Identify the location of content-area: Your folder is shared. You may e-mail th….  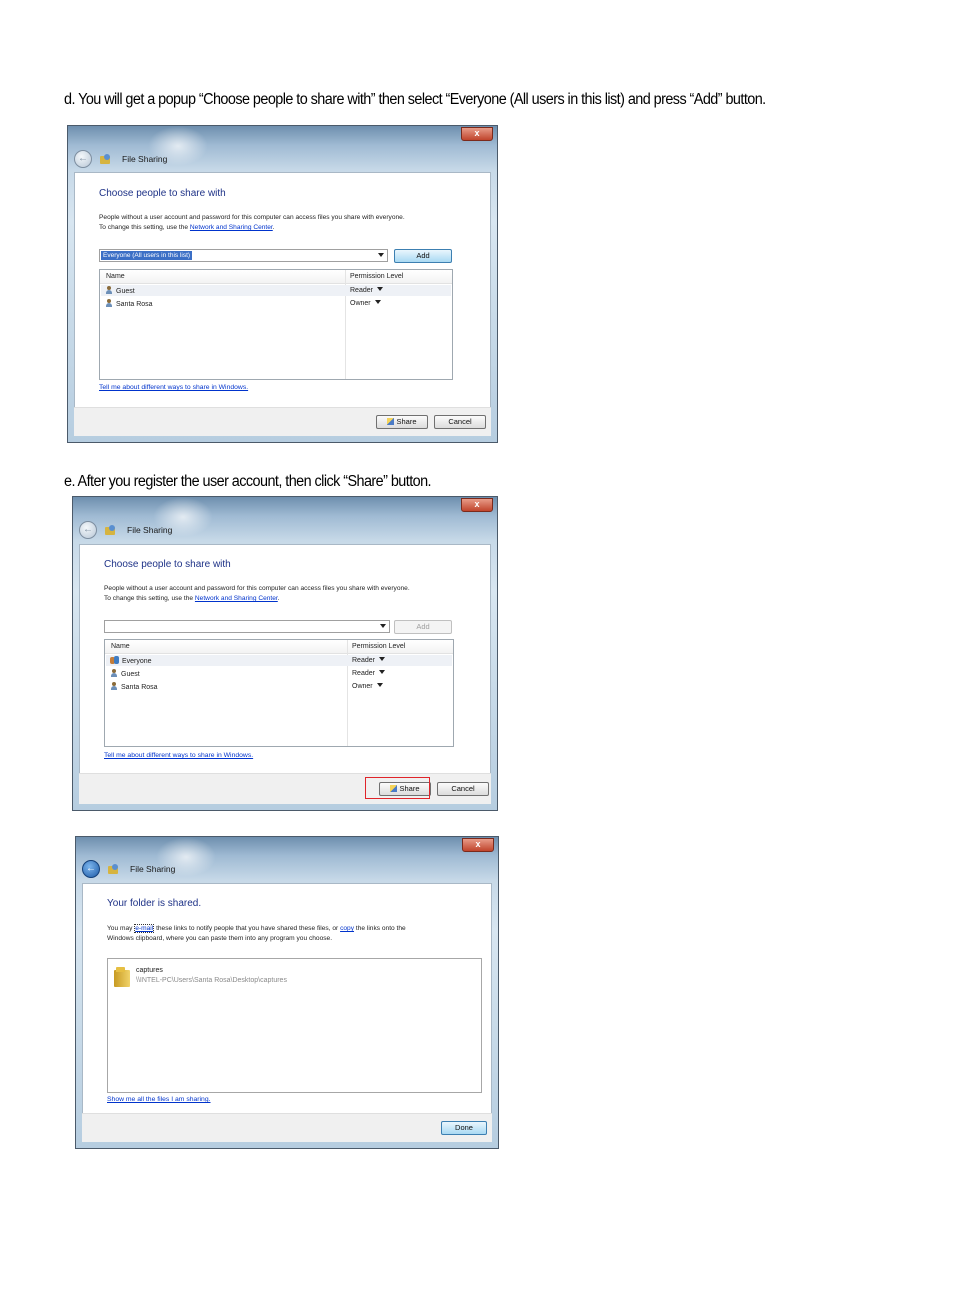
(287, 1000).